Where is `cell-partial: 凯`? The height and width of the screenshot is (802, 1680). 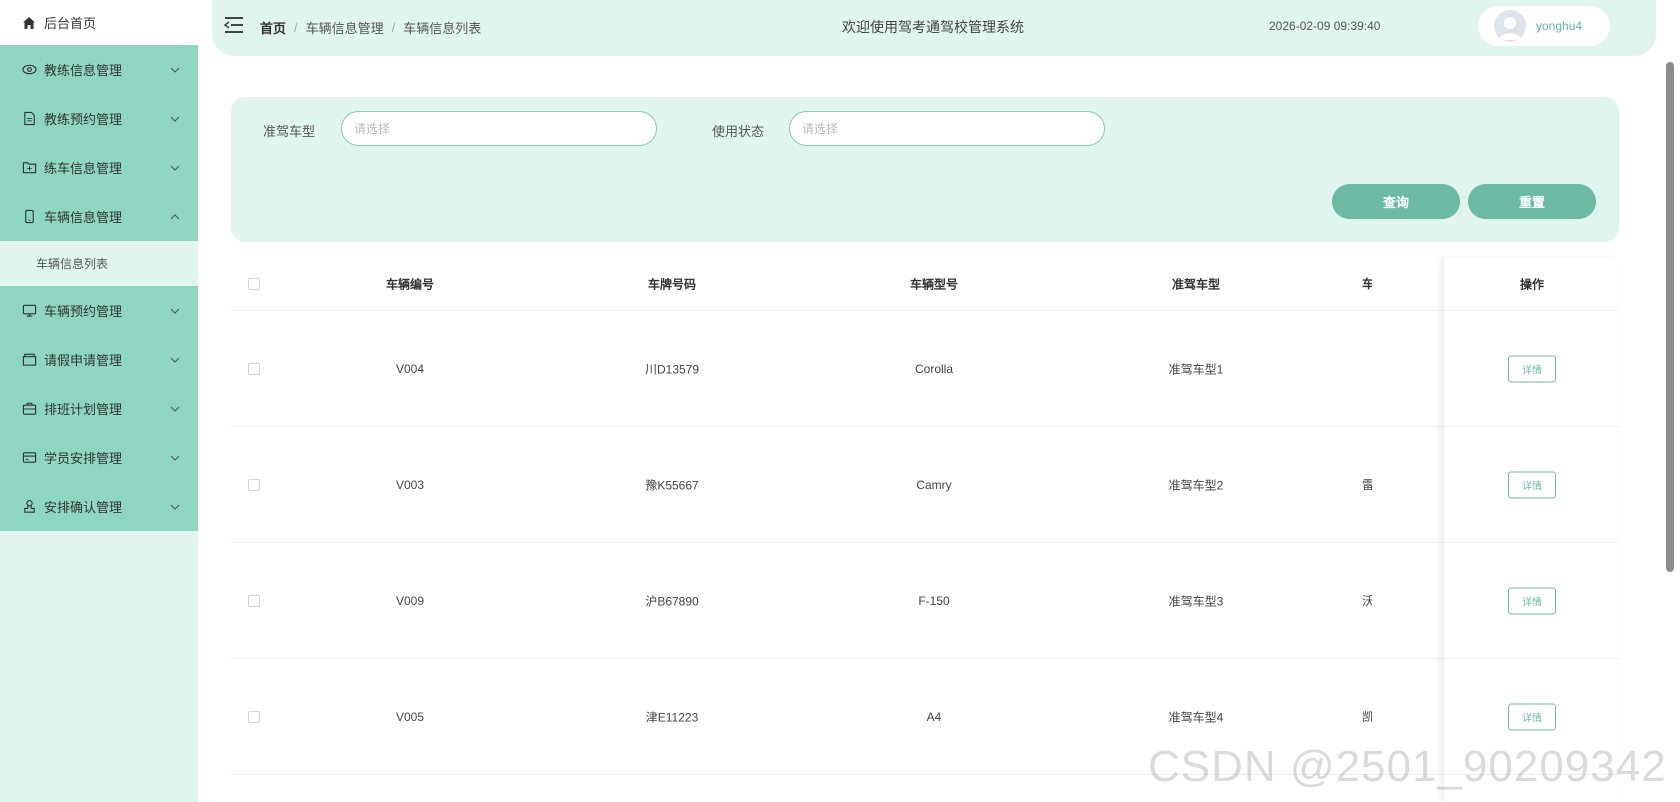 cell-partial: 凯 is located at coordinates (1367, 717).